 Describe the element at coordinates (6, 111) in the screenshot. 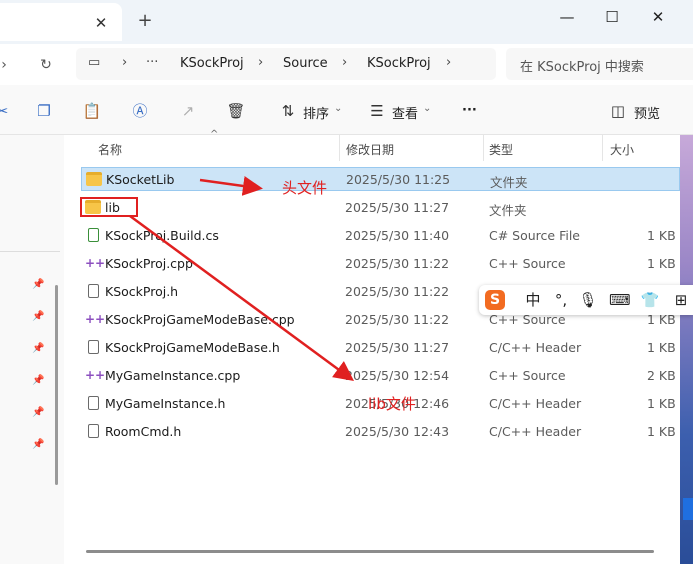

I see `cut-icon: ✂` at that location.